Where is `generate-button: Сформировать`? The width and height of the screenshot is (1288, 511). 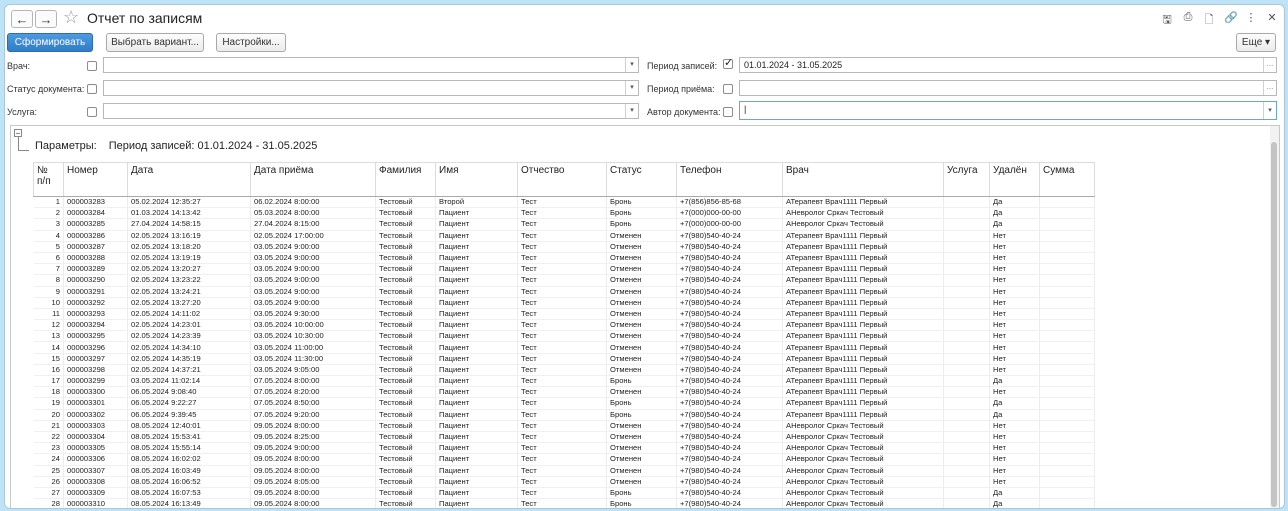 generate-button: Сформировать is located at coordinates (50, 42).